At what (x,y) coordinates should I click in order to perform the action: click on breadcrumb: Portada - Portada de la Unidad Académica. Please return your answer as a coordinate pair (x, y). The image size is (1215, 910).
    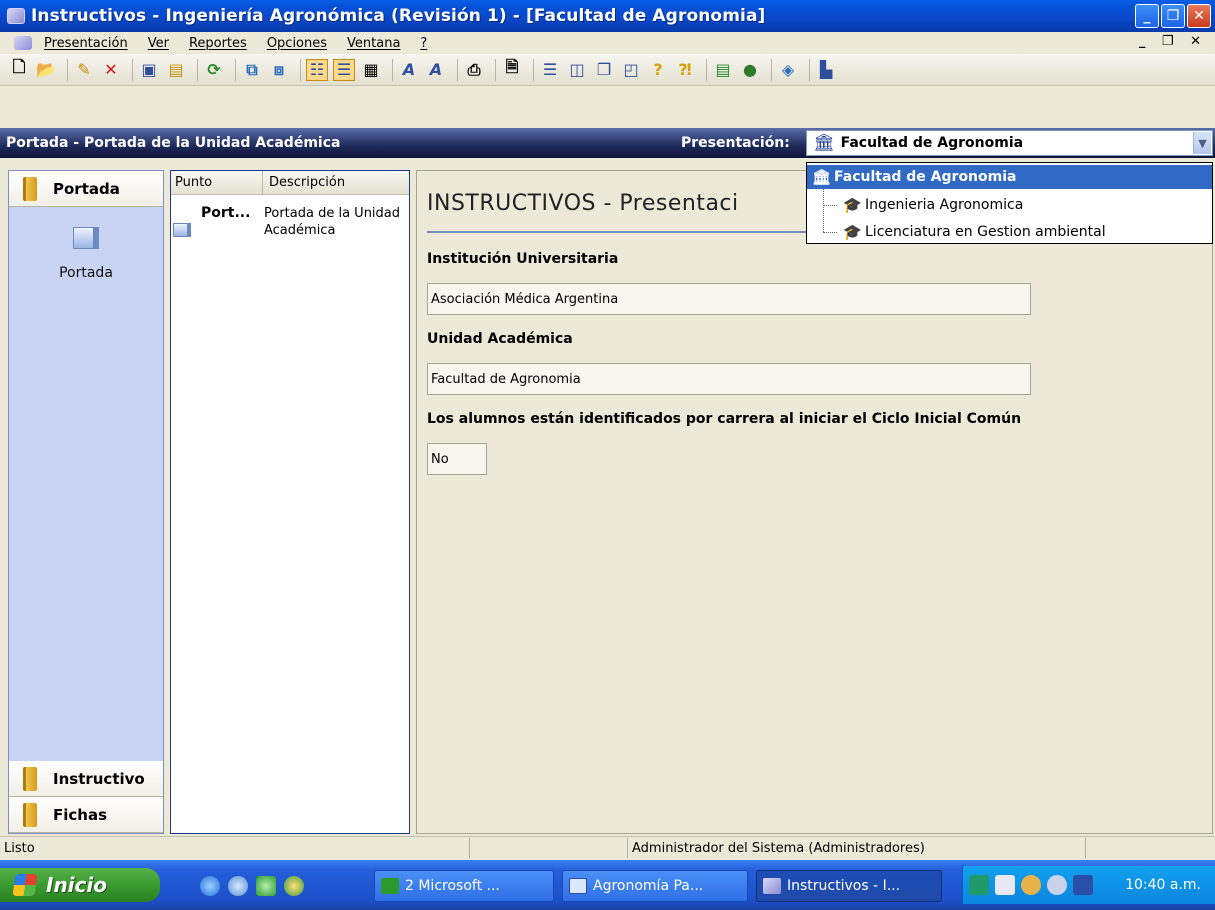
    Looking at the image, I should click on (173, 143).